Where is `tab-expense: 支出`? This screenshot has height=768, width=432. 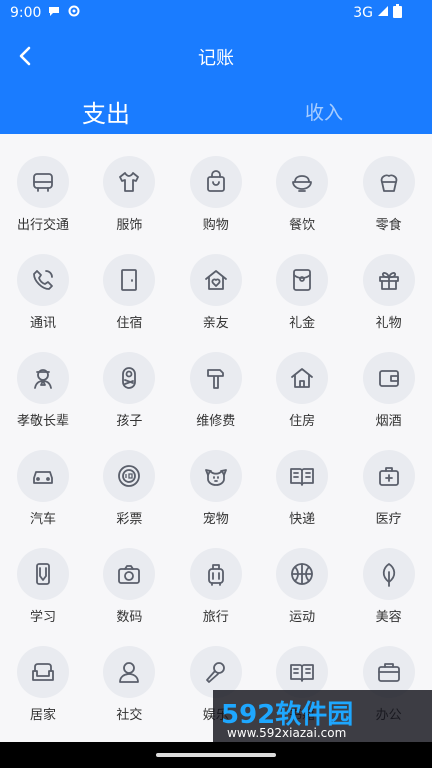
tab-expense: 支出 is located at coordinates (106, 111).